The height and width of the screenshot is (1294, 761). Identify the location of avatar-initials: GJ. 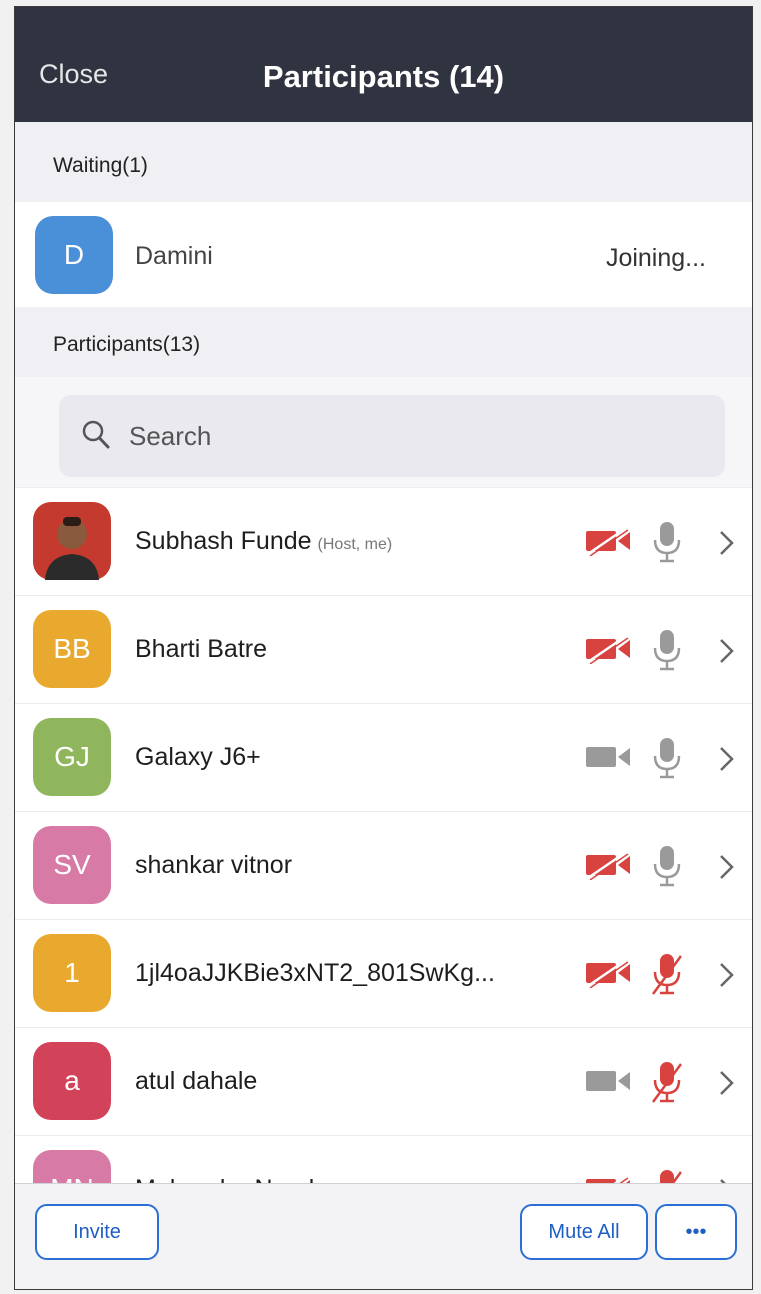
(72, 756).